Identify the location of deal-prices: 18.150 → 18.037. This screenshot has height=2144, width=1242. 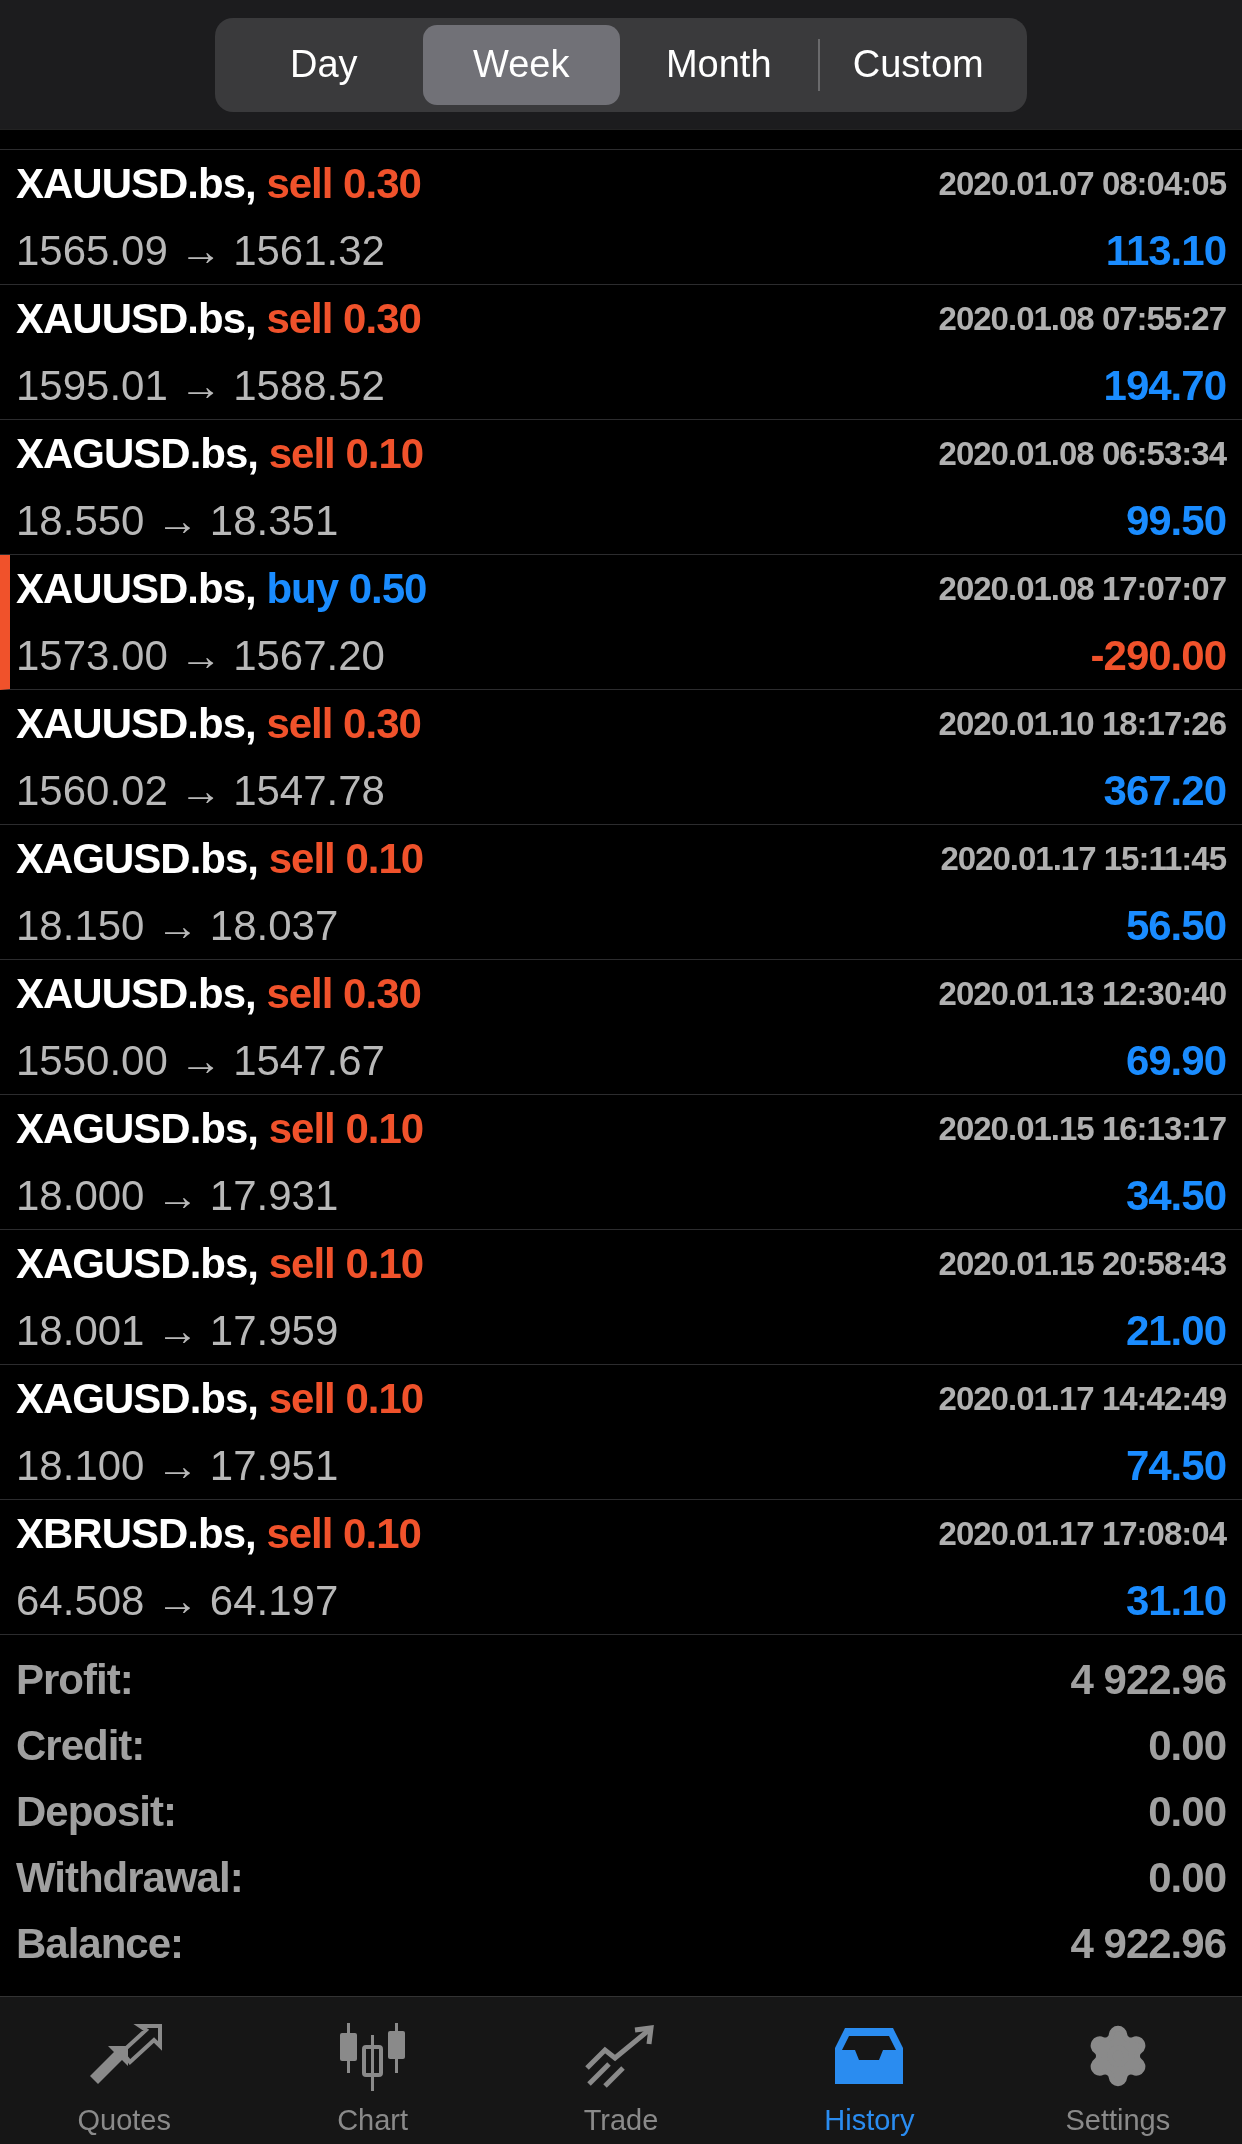
(177, 926).